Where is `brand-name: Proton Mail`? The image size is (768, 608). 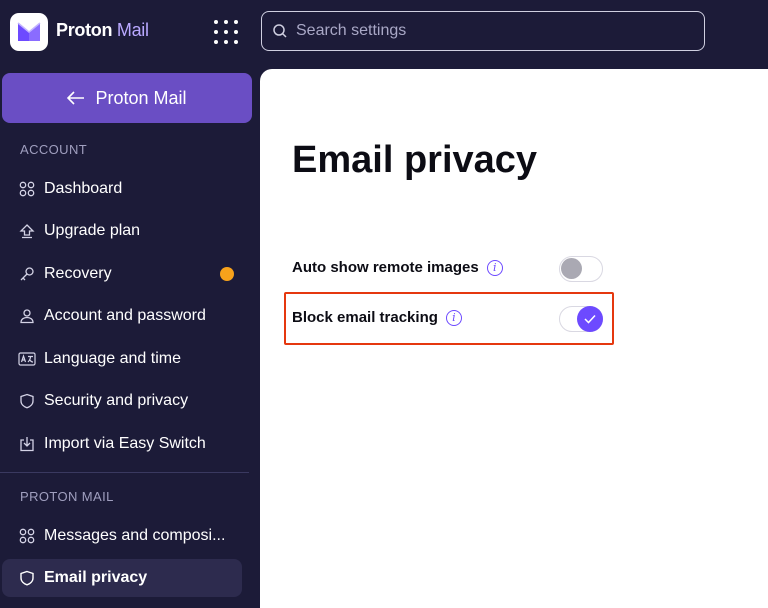 brand-name: Proton Mail is located at coordinates (102, 30).